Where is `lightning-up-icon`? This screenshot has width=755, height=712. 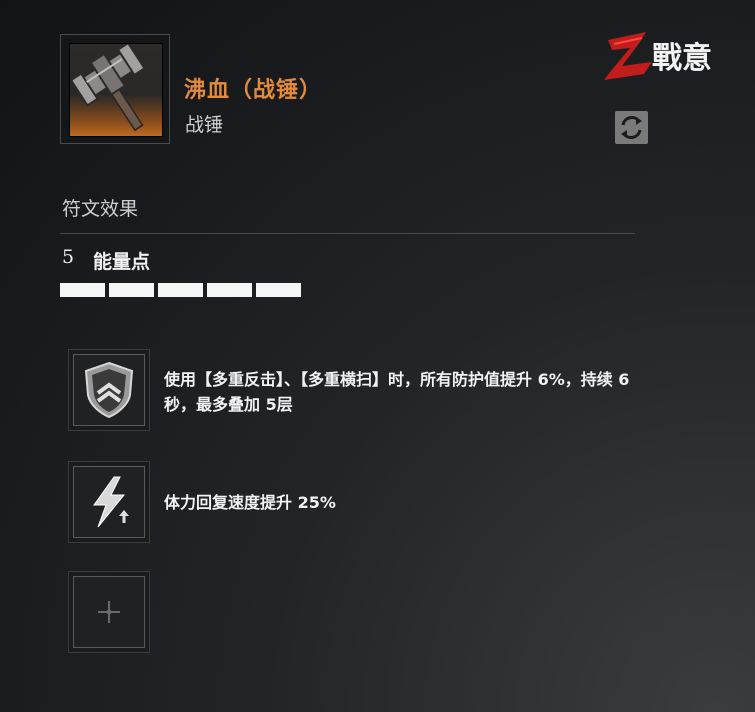 lightning-up-icon is located at coordinates (109, 502).